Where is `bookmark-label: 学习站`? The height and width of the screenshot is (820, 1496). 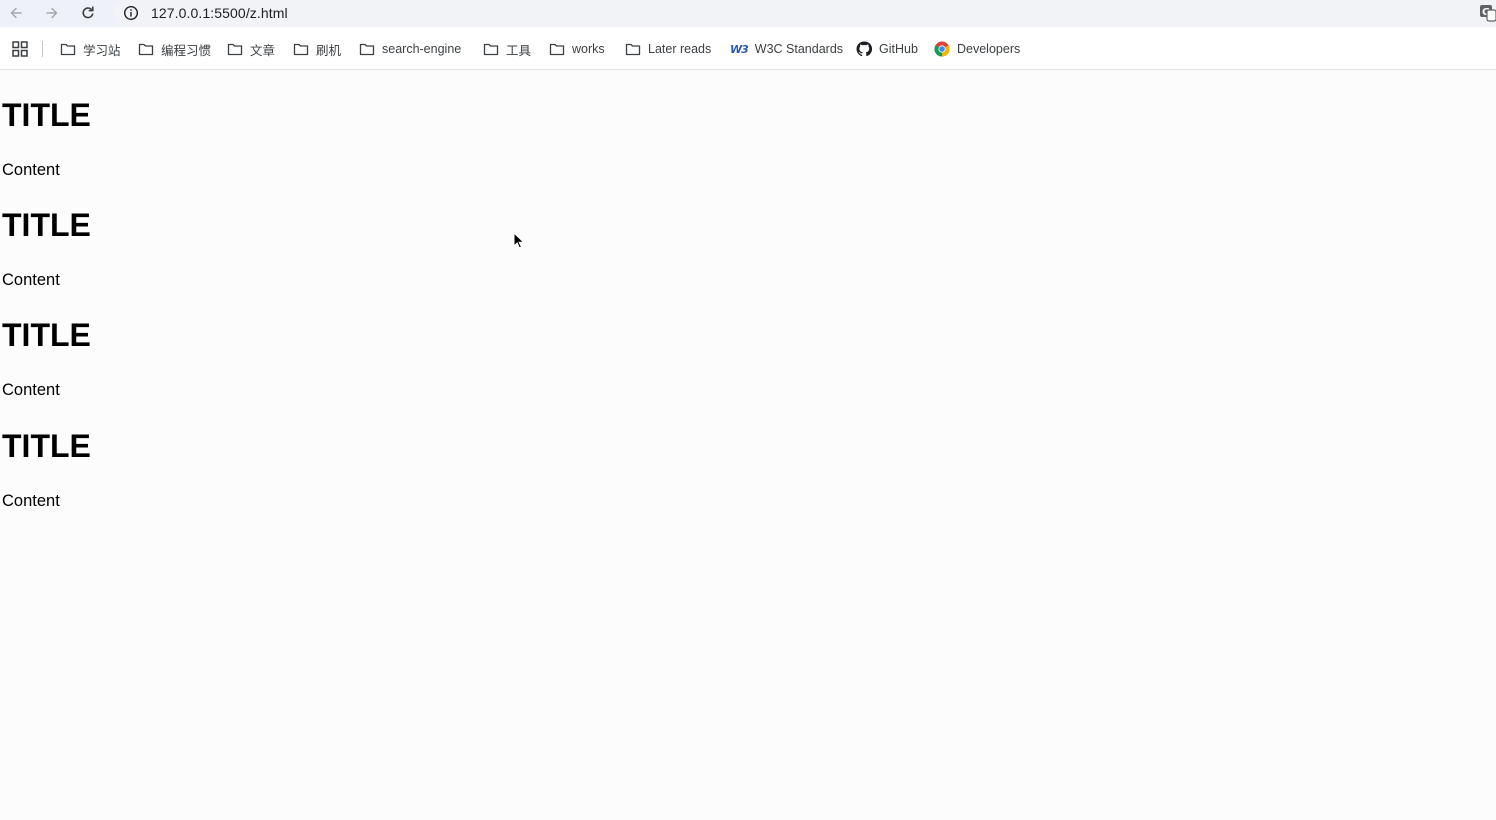 bookmark-label: 学习站 is located at coordinates (102, 50).